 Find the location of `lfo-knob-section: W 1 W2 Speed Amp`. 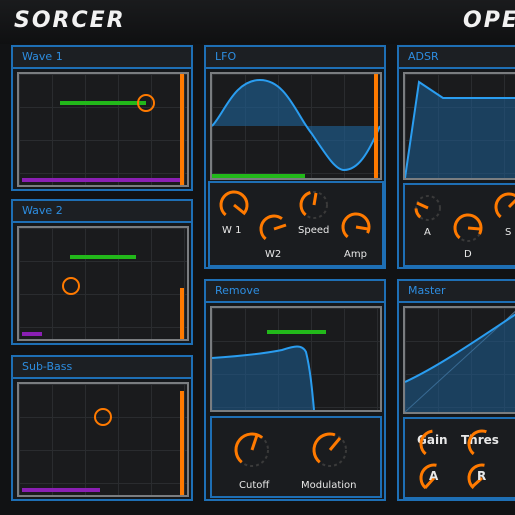

lfo-knob-section: W 1 W2 Speed Amp is located at coordinates (296, 224).